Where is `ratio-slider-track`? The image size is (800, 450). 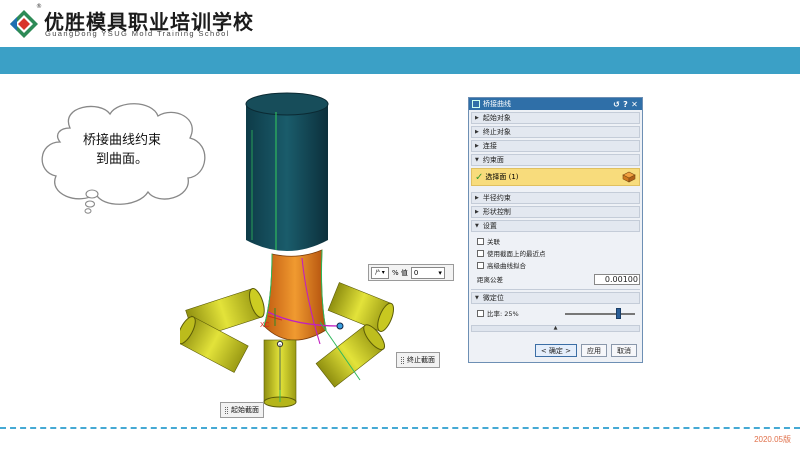 ratio-slider-track is located at coordinates (600, 314).